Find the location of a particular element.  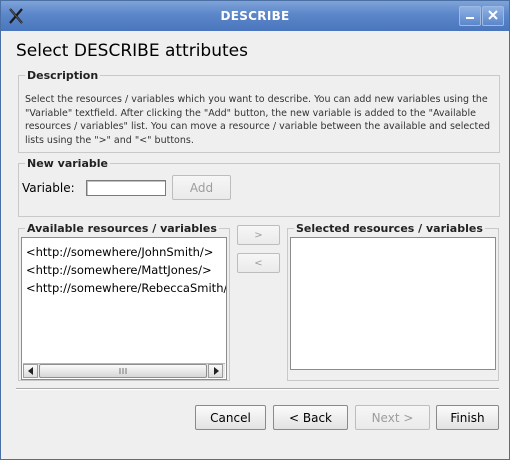

new-variable-group: New variable Variable: Add is located at coordinates (259, 187).